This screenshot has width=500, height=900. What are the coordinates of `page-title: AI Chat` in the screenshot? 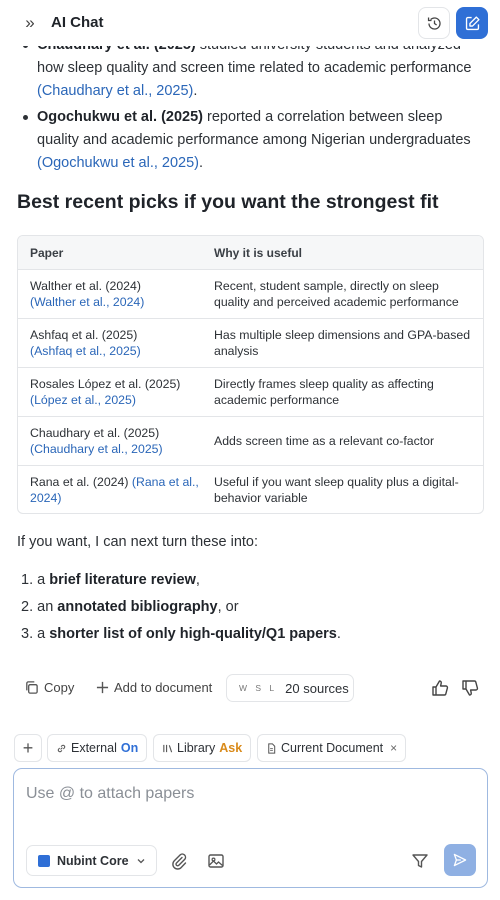 It's located at (77, 22).